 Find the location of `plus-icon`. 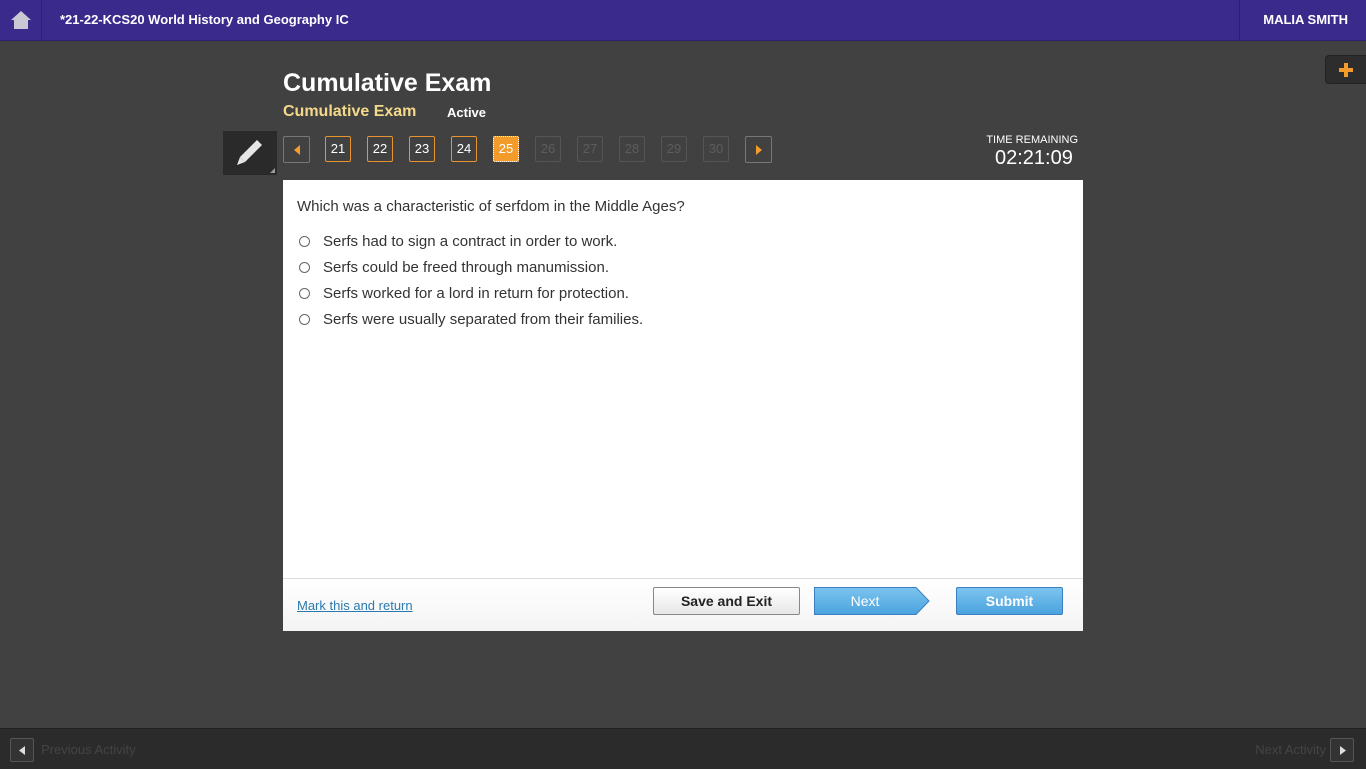

plus-icon is located at coordinates (1346, 69).